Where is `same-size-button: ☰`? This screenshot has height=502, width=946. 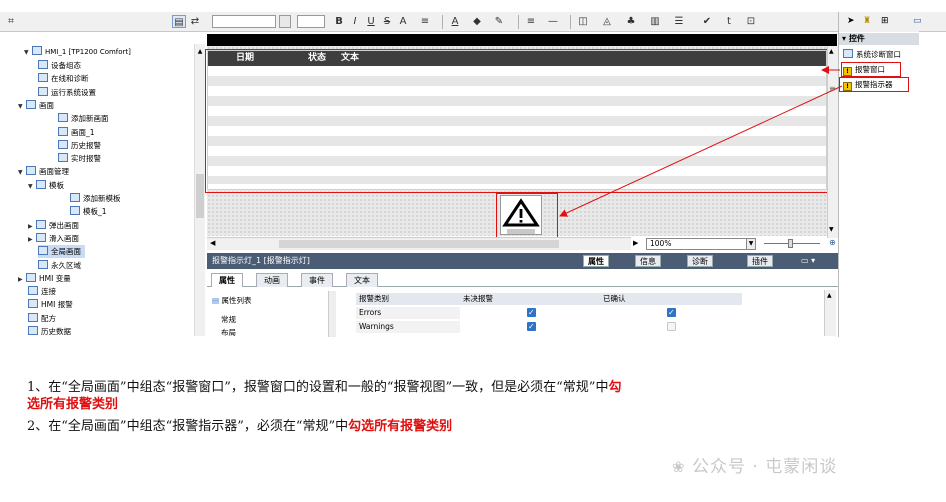
same-size-button: ☰ is located at coordinates (679, 21).